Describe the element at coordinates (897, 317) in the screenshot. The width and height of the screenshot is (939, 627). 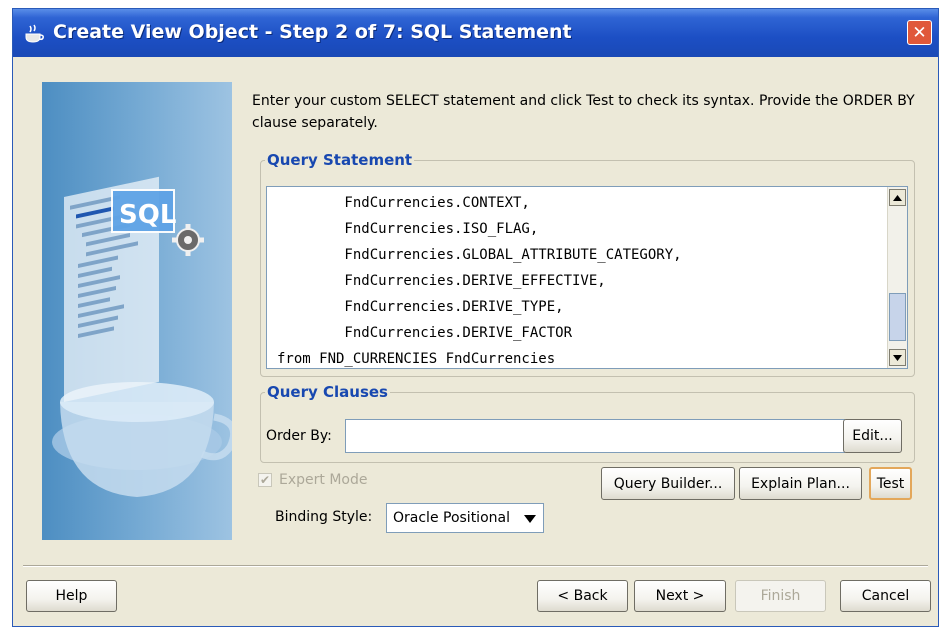
I see `scroll-thumb` at that location.